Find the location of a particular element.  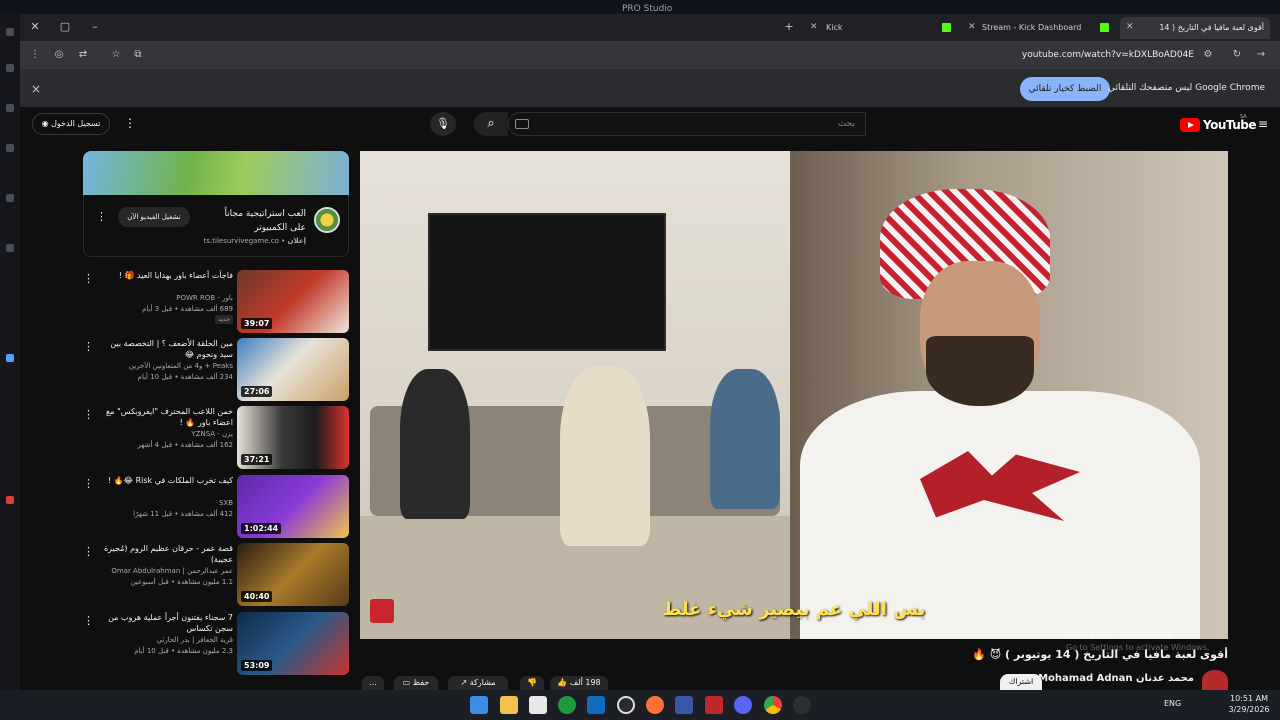

ad-more-icon: ⋮ is located at coordinates (101, 216).